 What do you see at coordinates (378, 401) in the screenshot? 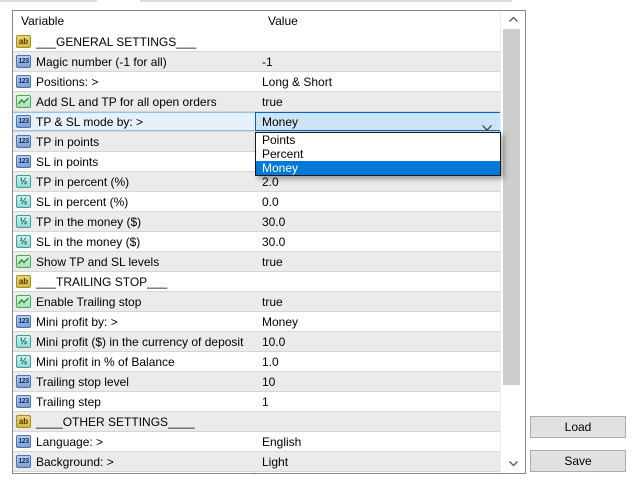
I see `value-cell: 1` at bounding box center [378, 401].